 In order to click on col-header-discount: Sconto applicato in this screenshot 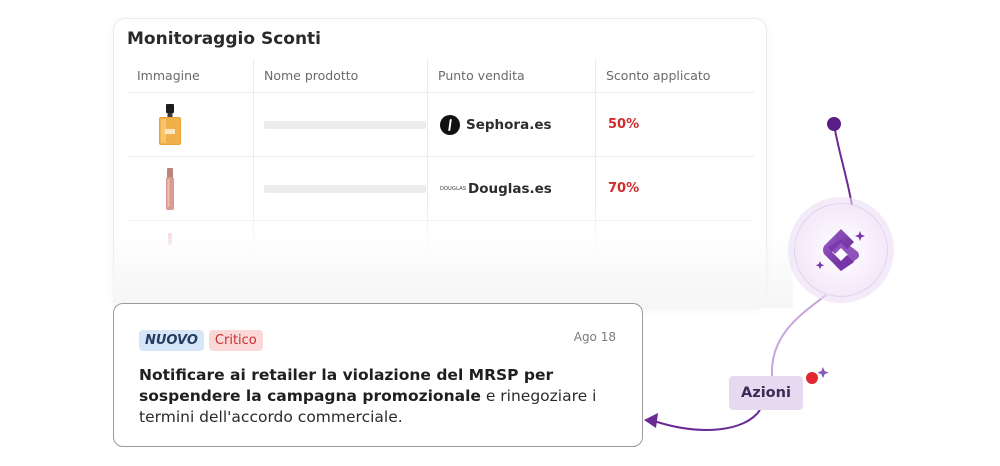, I will do `click(674, 75)`.